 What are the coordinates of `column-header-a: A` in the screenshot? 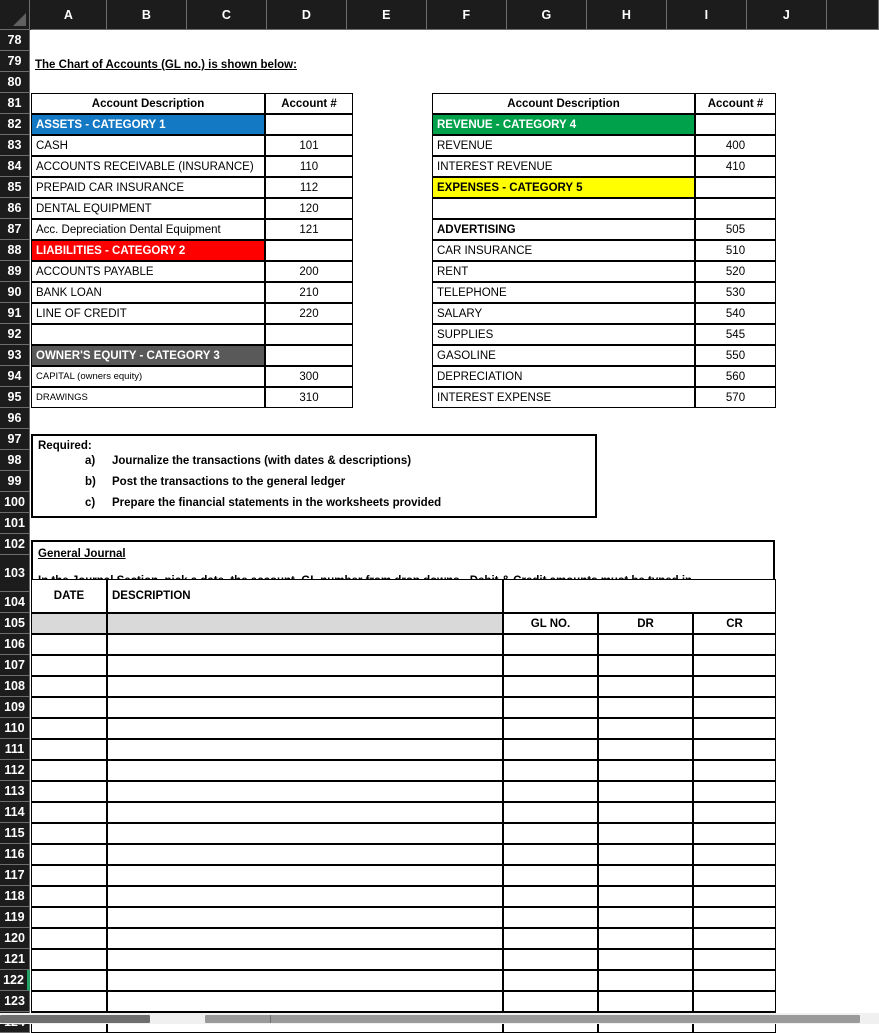 It's located at (69, 15).